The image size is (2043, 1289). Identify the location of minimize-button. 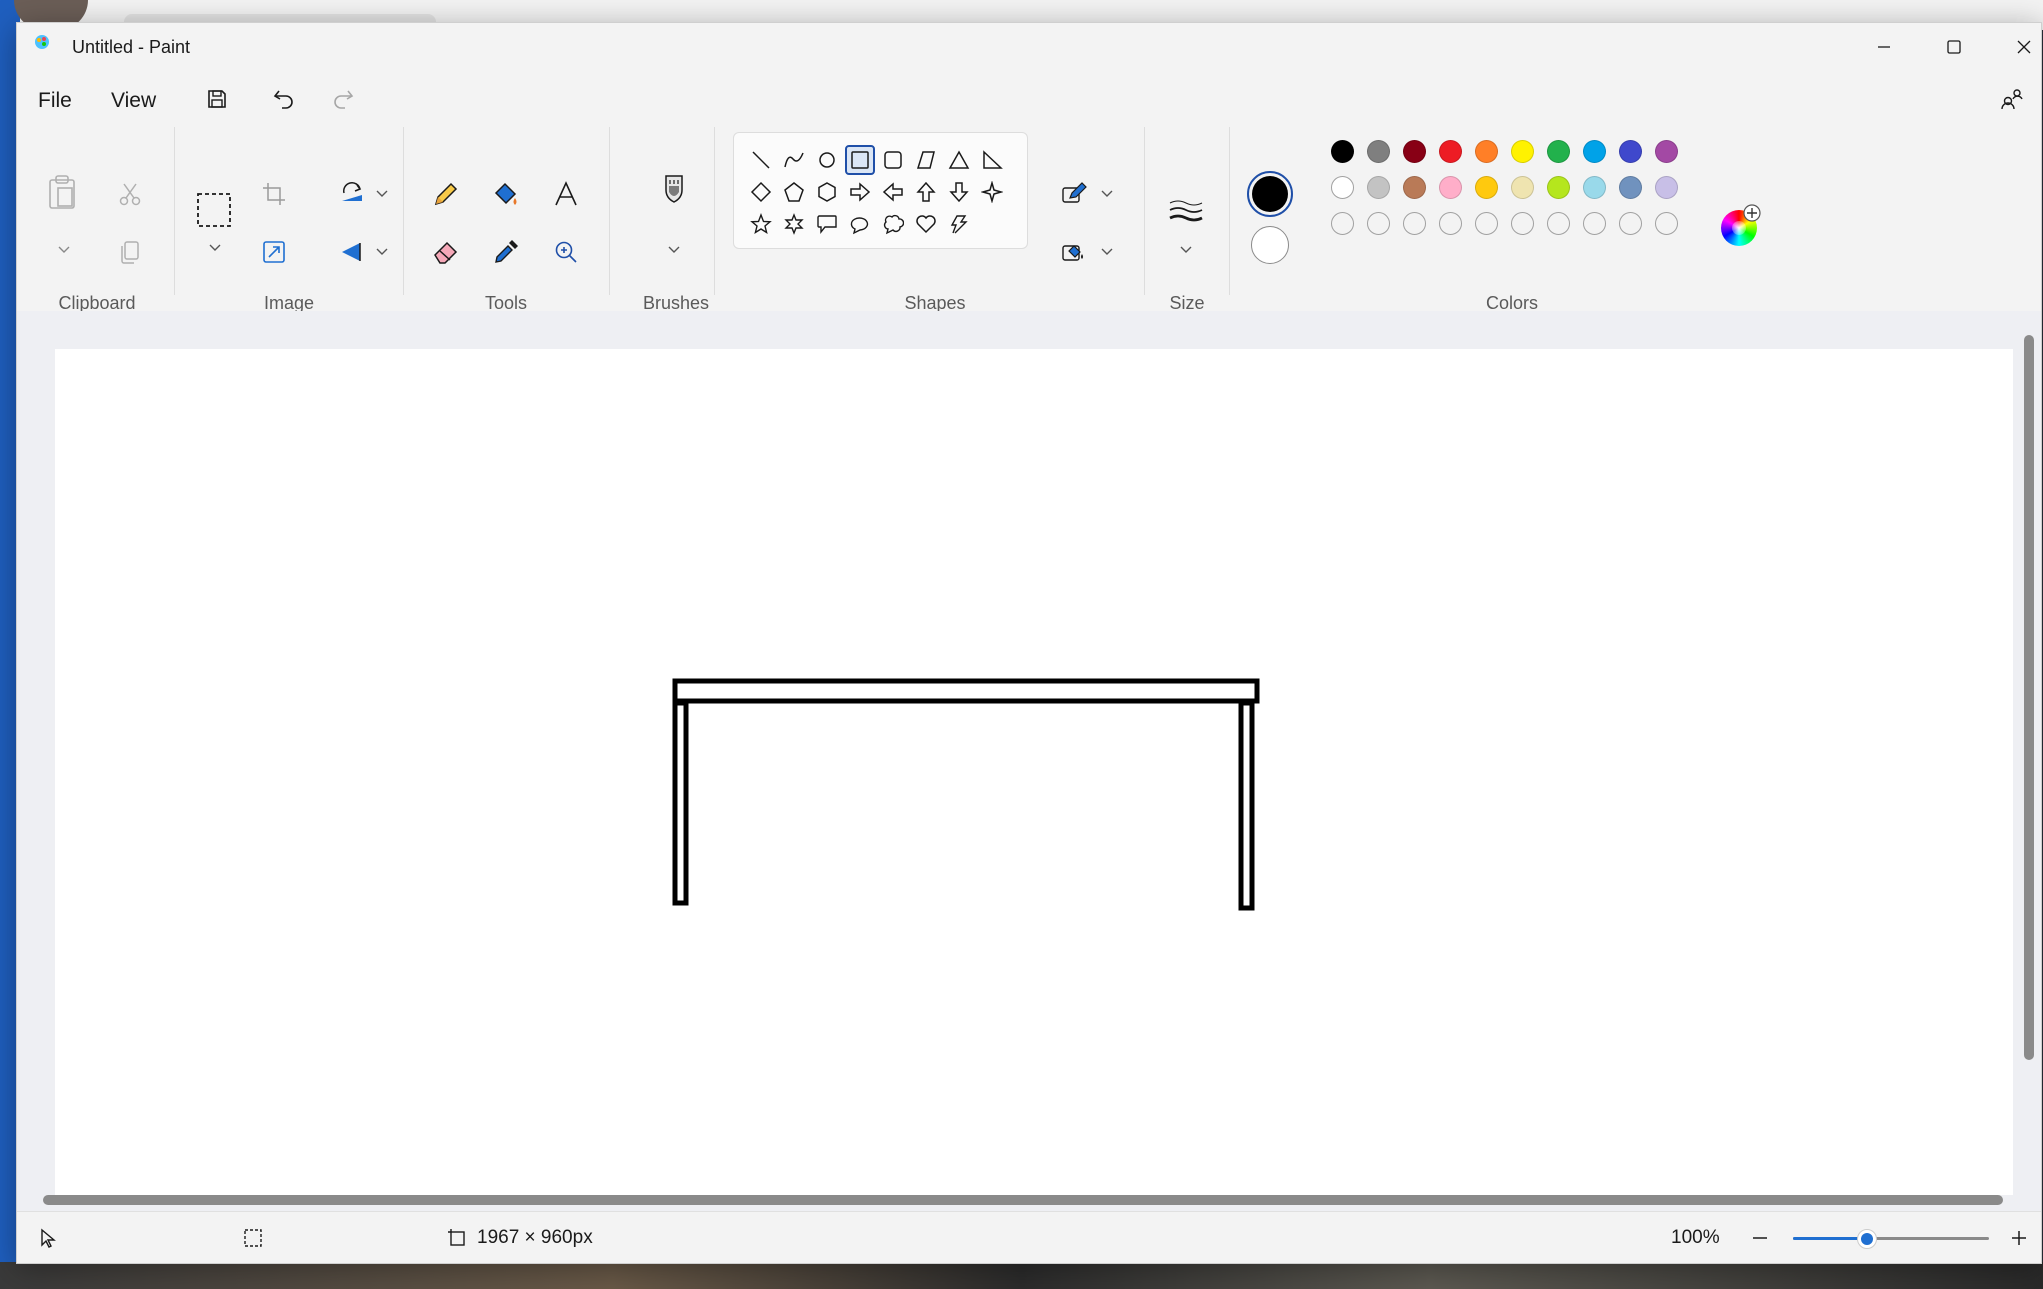
(1884, 47).